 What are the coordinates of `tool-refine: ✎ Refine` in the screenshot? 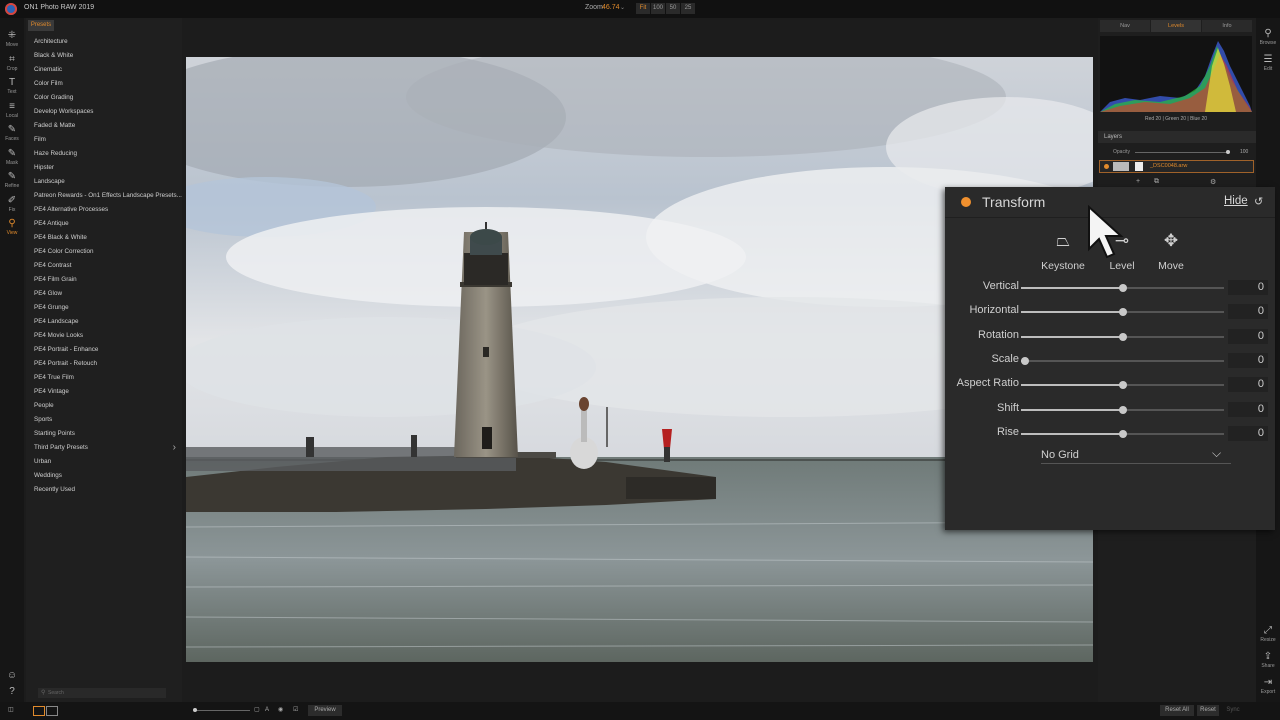 It's located at (12, 180).